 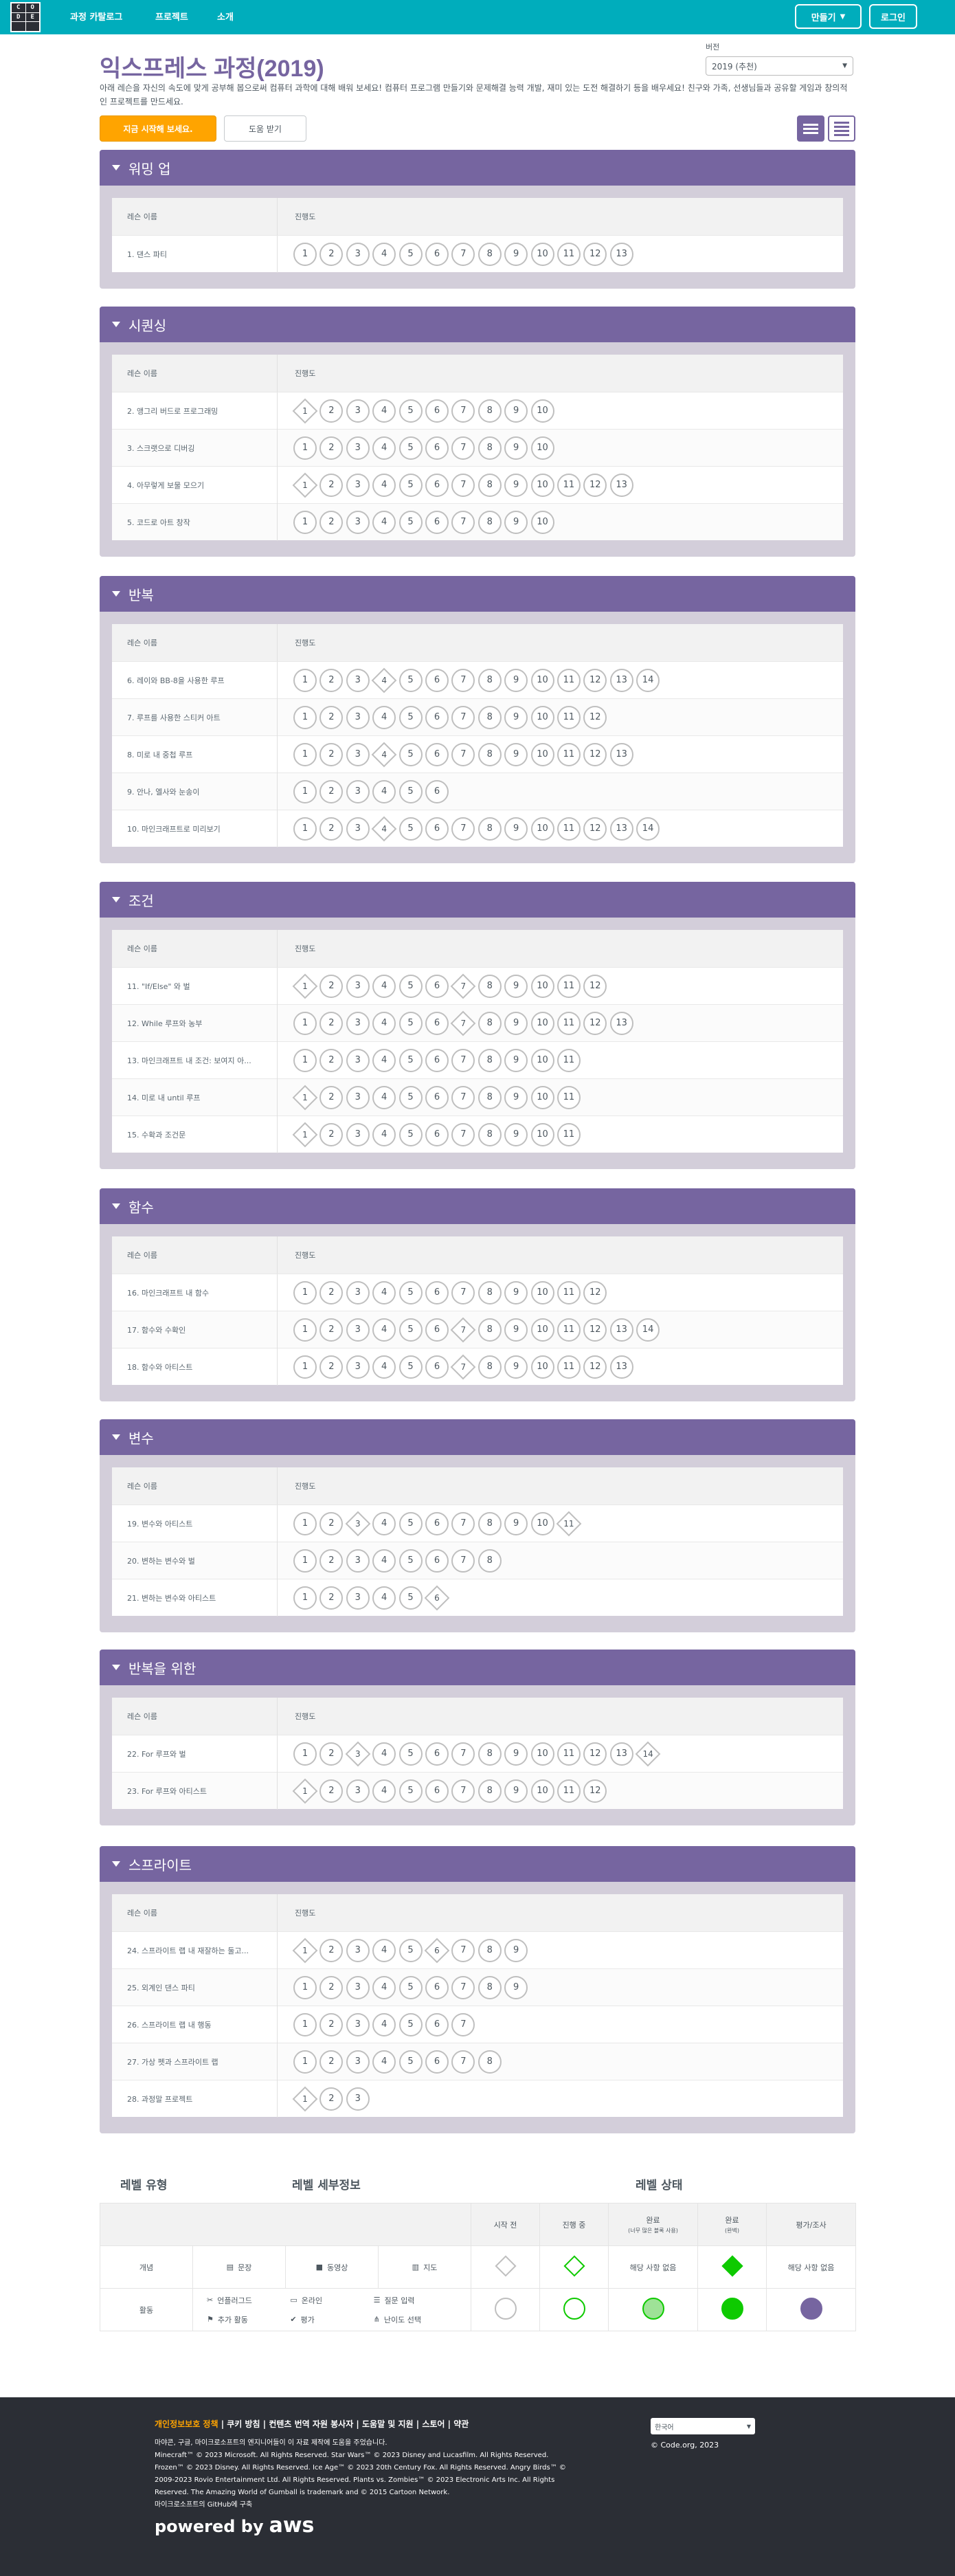 I want to click on nav-about: 소개, so click(x=226, y=16).